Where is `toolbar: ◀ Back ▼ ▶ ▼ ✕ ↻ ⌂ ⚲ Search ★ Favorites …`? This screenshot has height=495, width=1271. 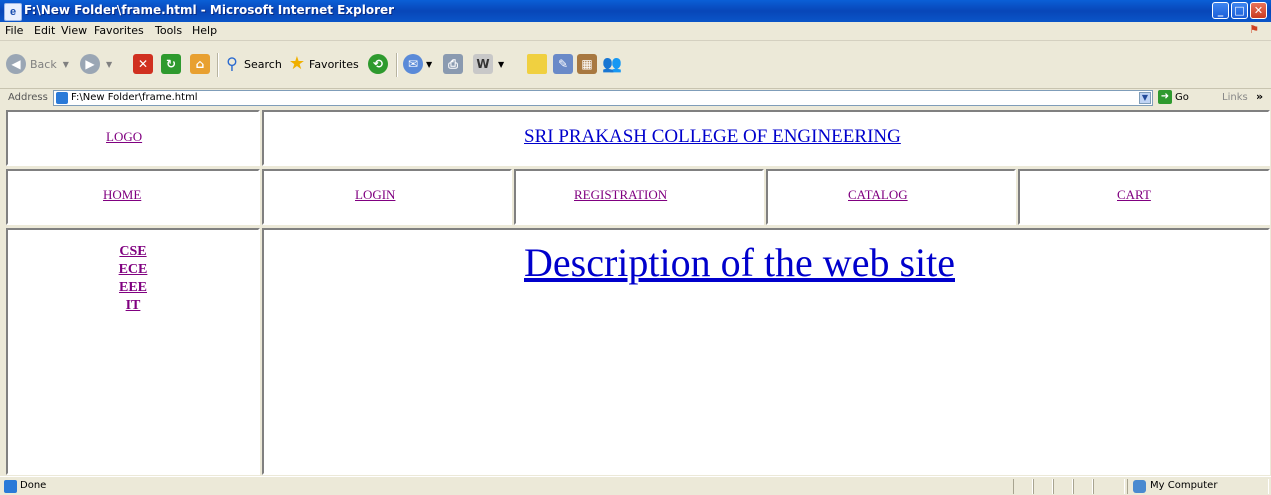 toolbar: ◀ Back ▼ ▶ ▼ ✕ ↻ ⌂ ⚲ Search ★ Favorites … is located at coordinates (635, 65).